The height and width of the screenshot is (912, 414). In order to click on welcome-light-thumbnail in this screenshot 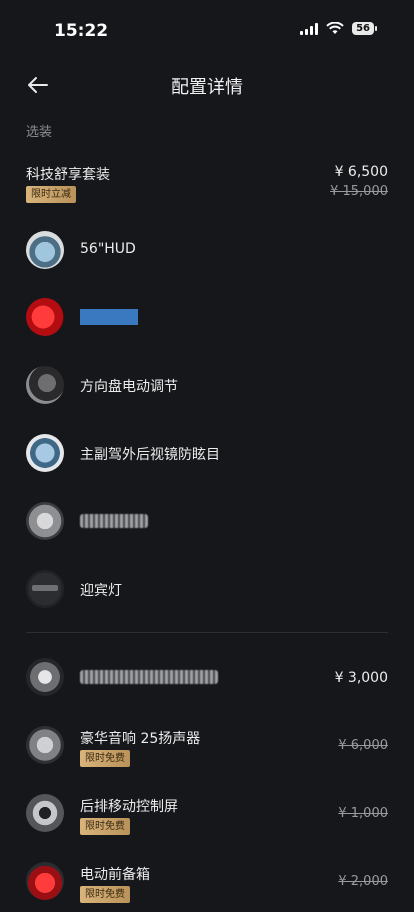, I will do `click(45, 589)`.